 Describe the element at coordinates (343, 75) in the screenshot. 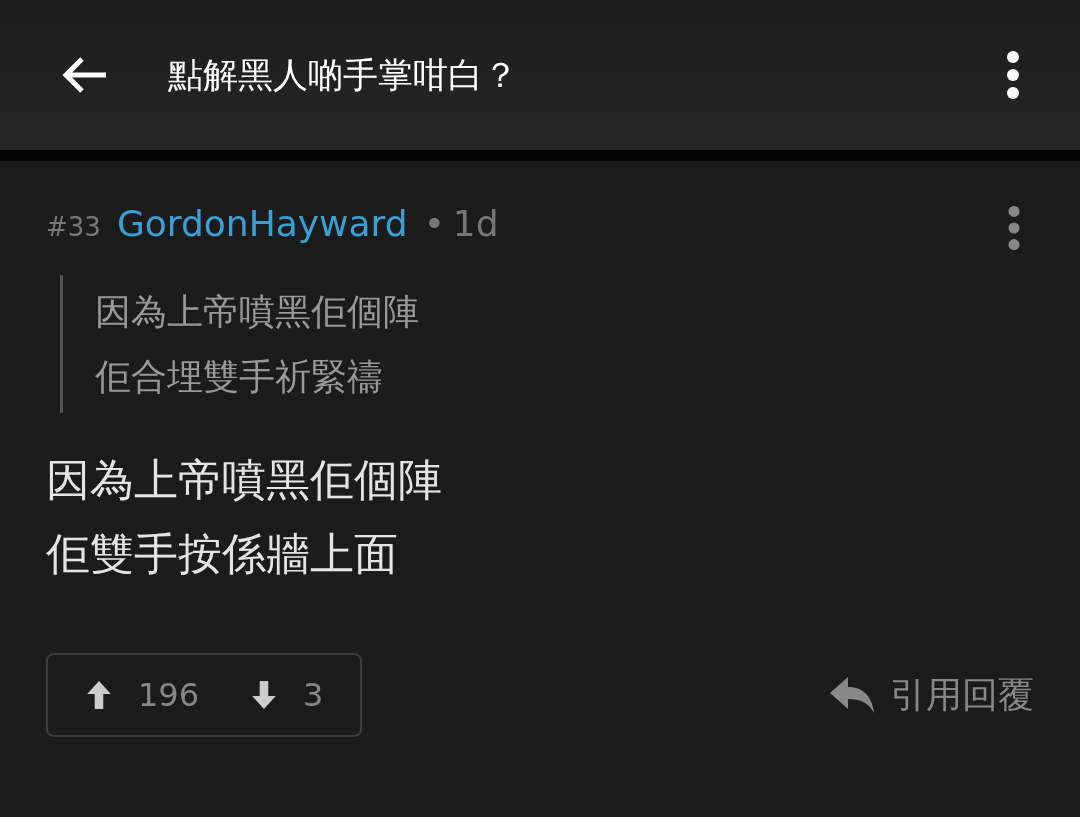

I see `thread-title: 點解黑人啲手掌咁白？` at that location.